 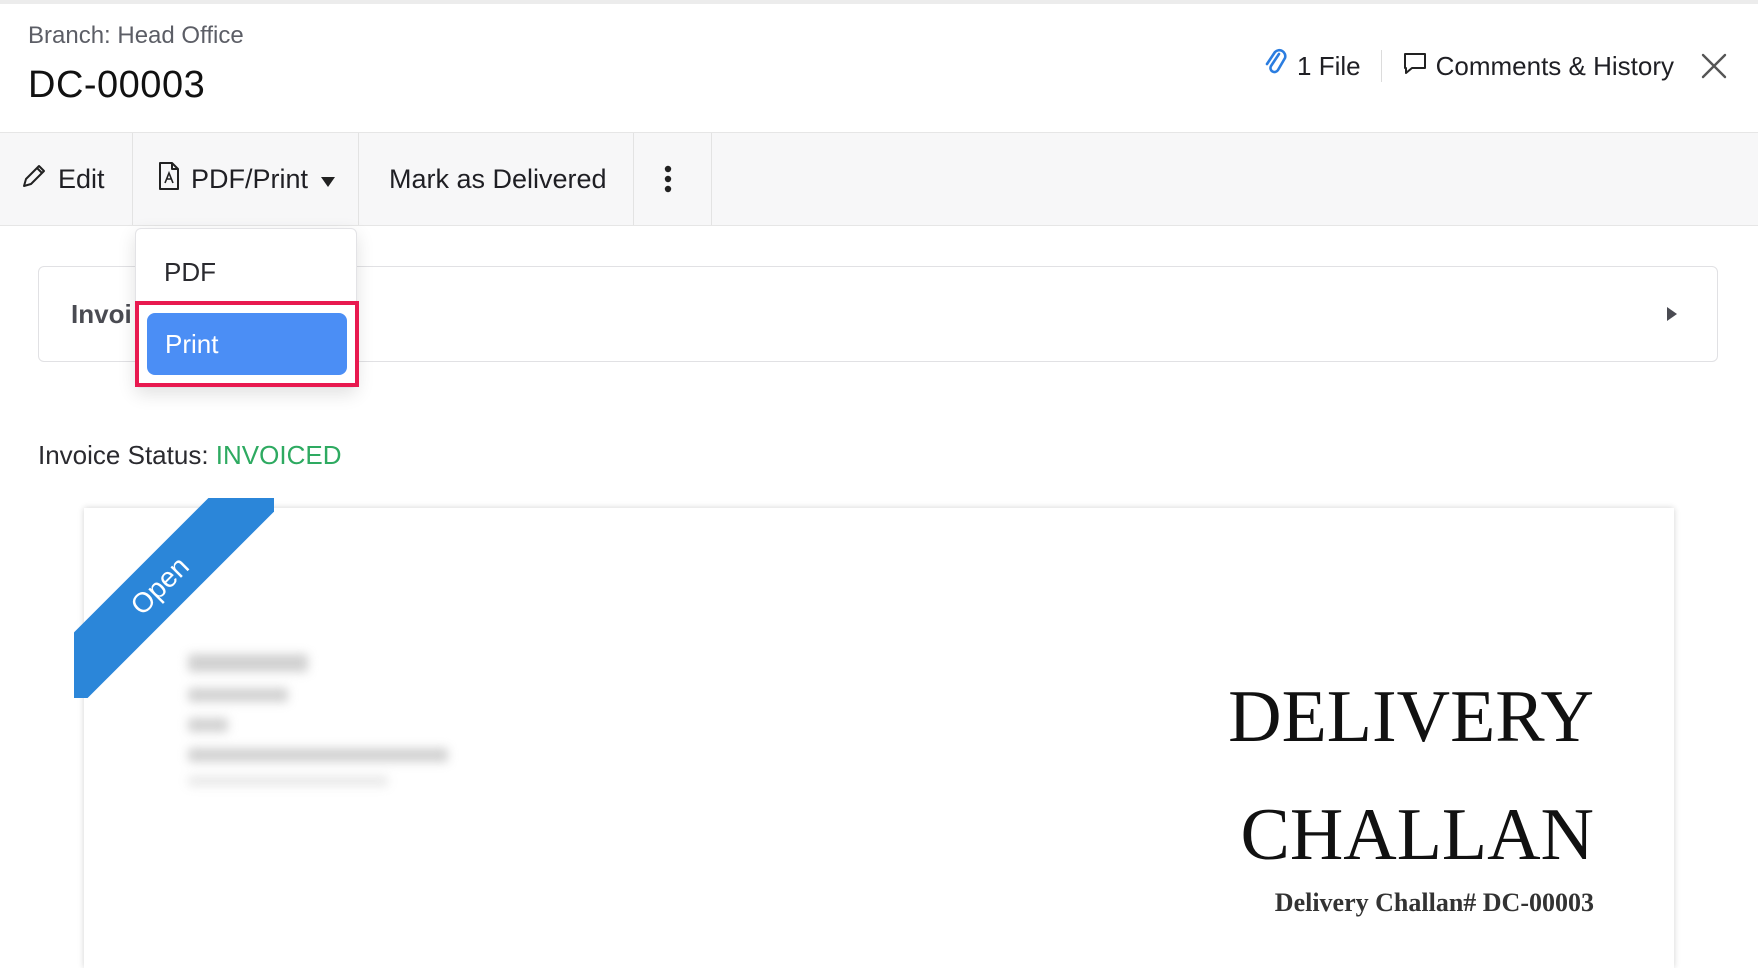 What do you see at coordinates (1714, 66) in the screenshot?
I see `close-icon` at bounding box center [1714, 66].